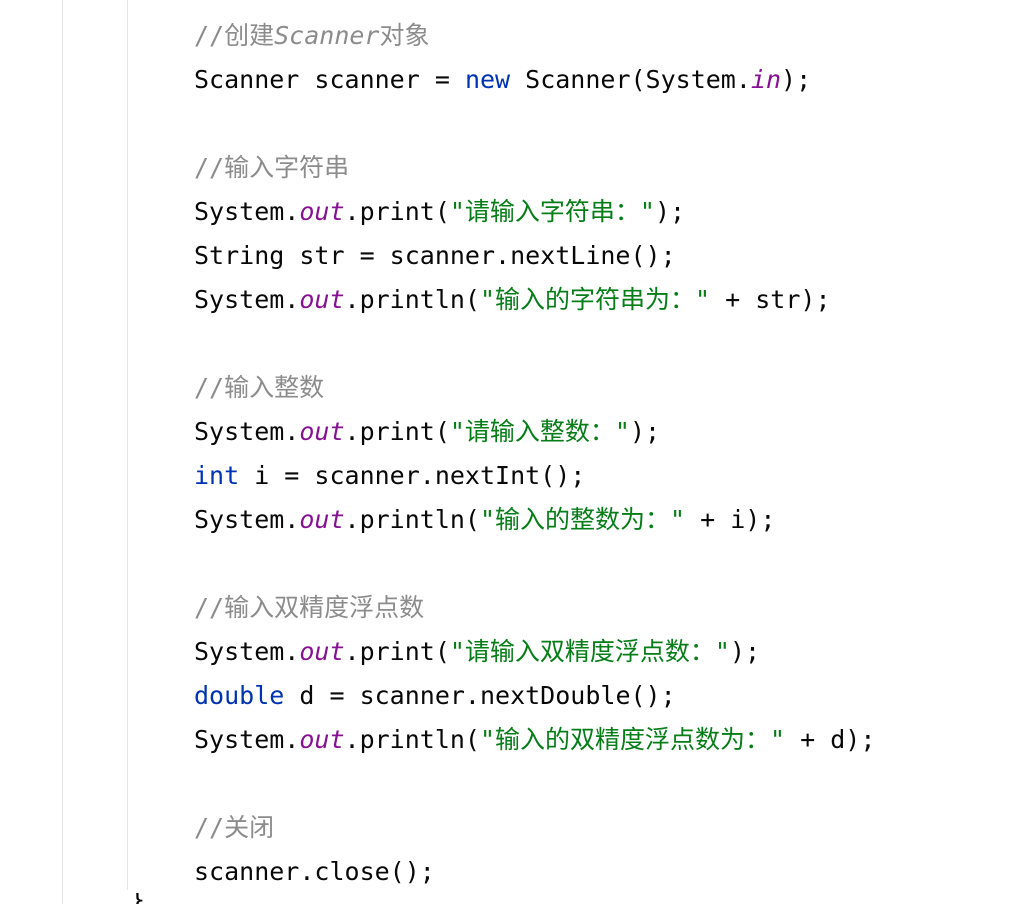 Image resolution: width=1026 pixels, height=904 pixels. Describe the element at coordinates (730, 519) in the screenshot. I see `code-token: + i);` at that location.